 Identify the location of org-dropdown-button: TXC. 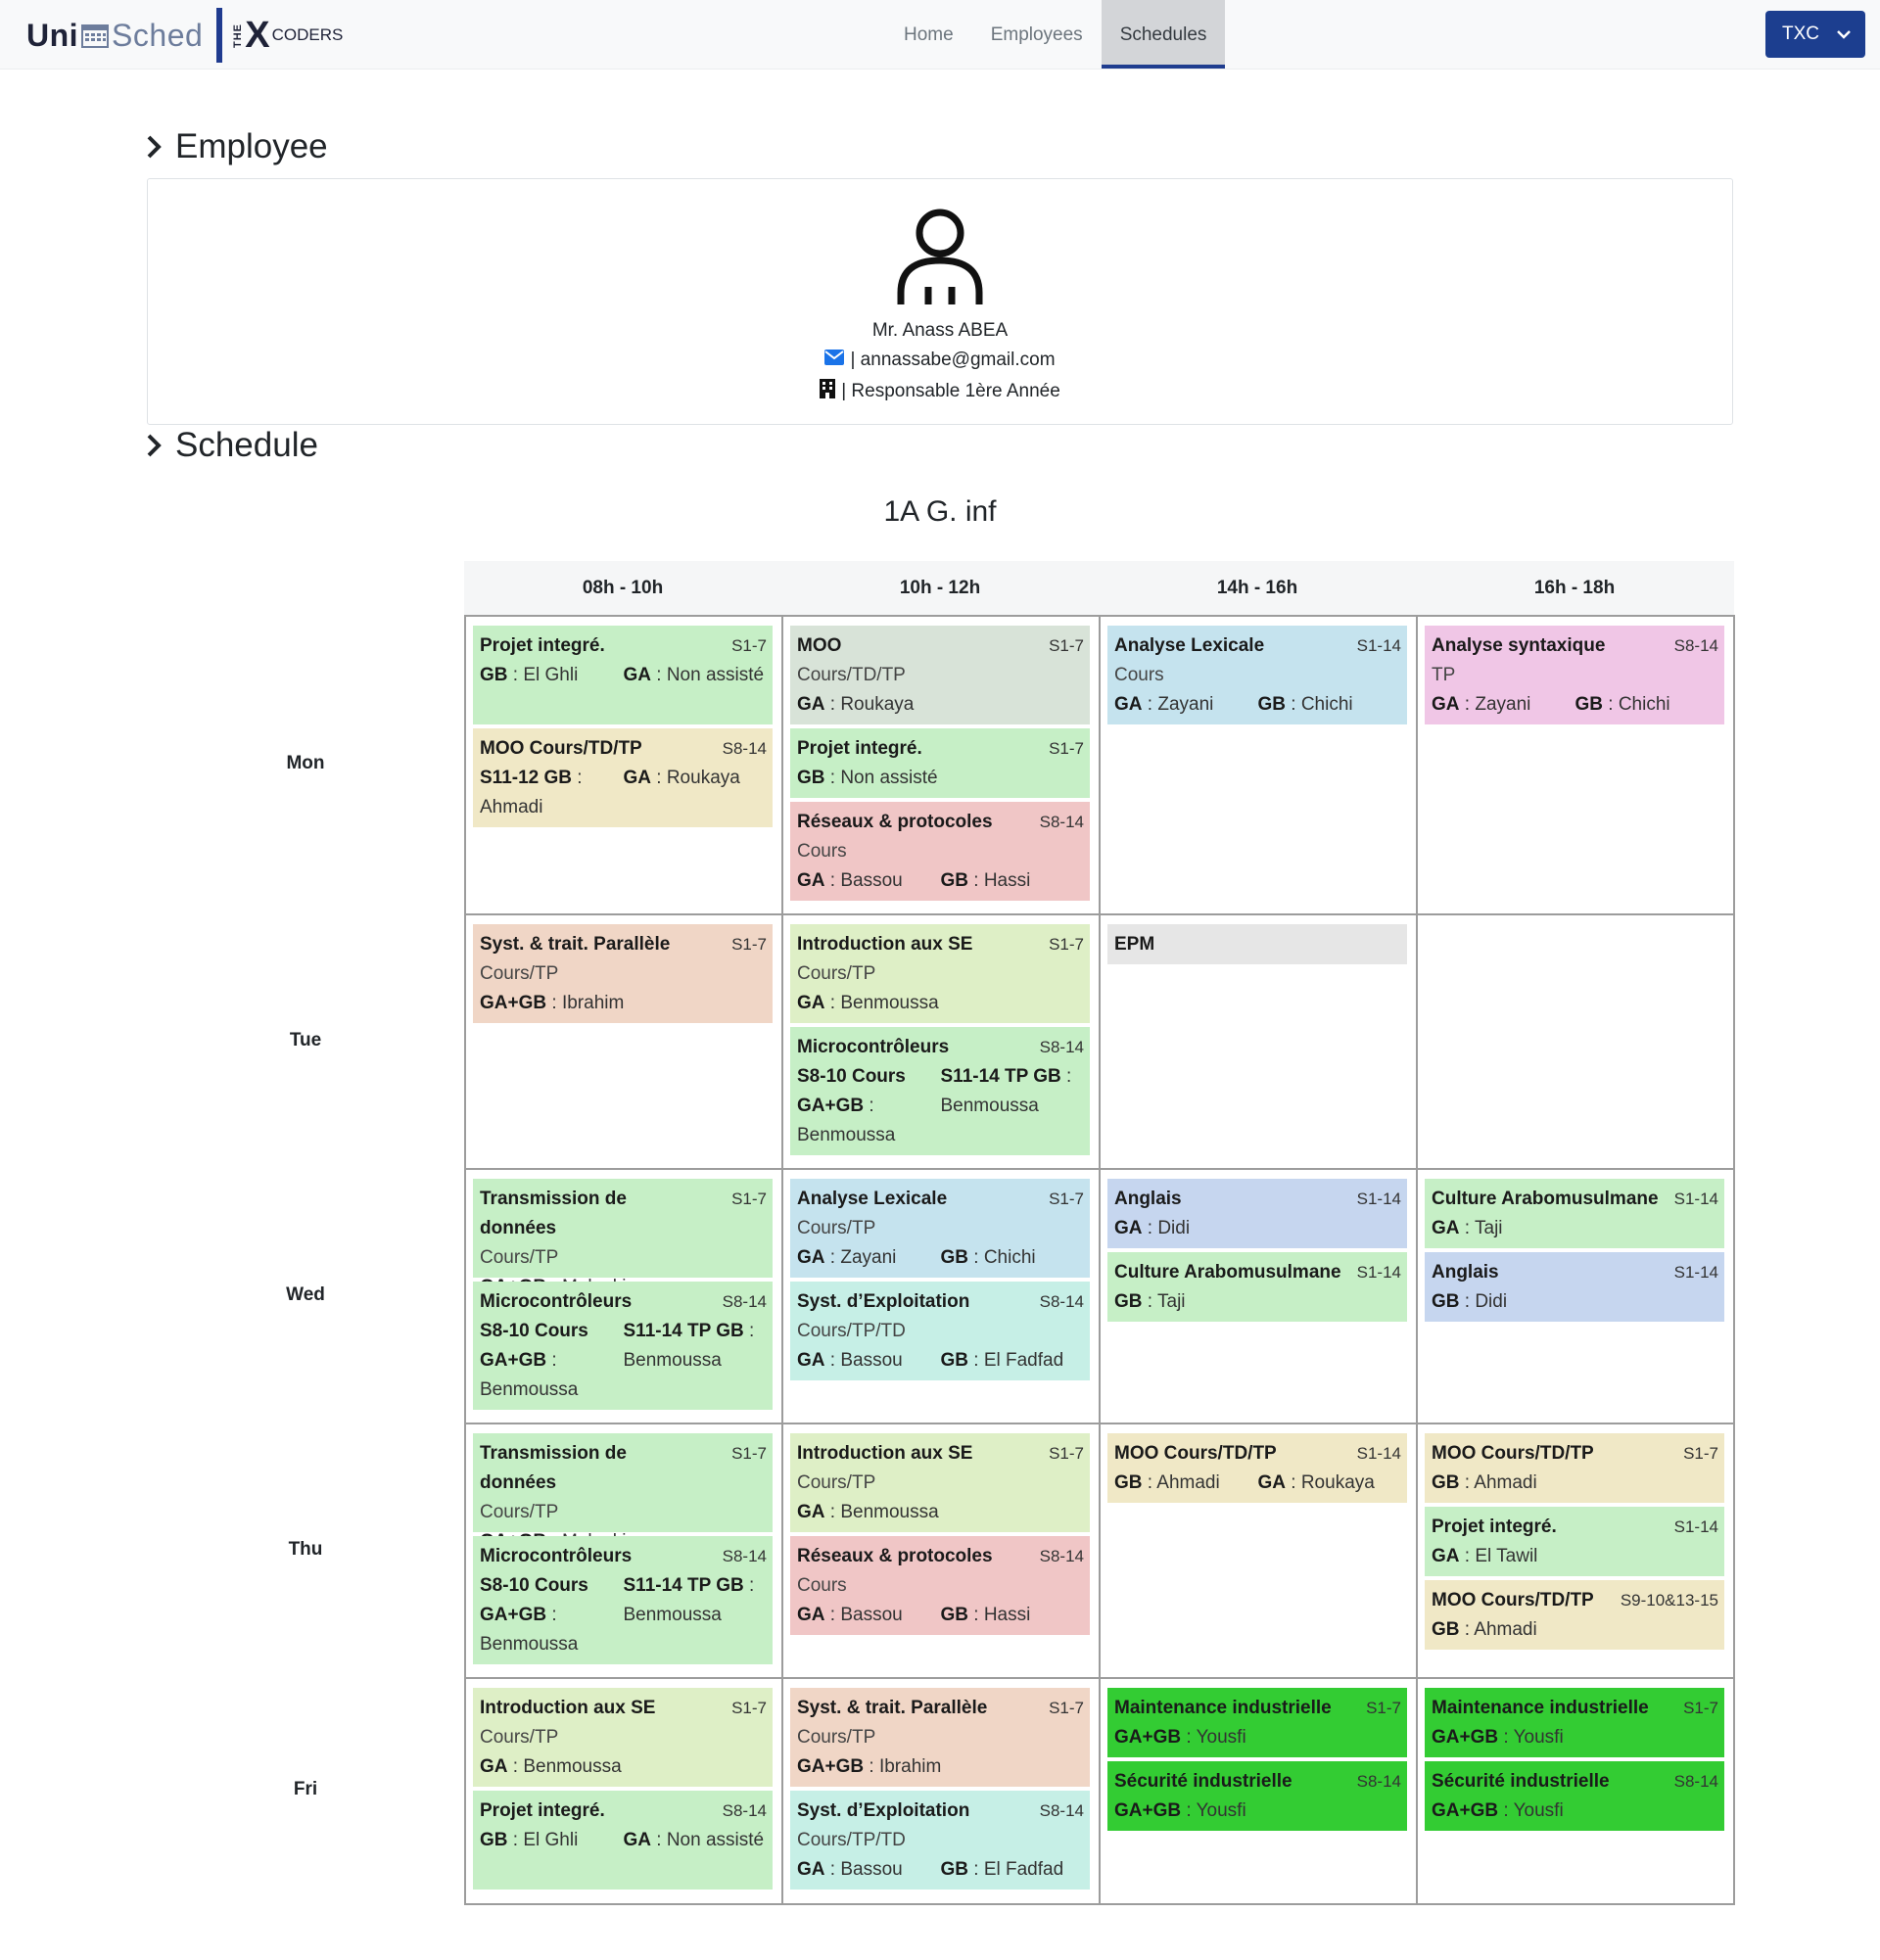
(1815, 34).